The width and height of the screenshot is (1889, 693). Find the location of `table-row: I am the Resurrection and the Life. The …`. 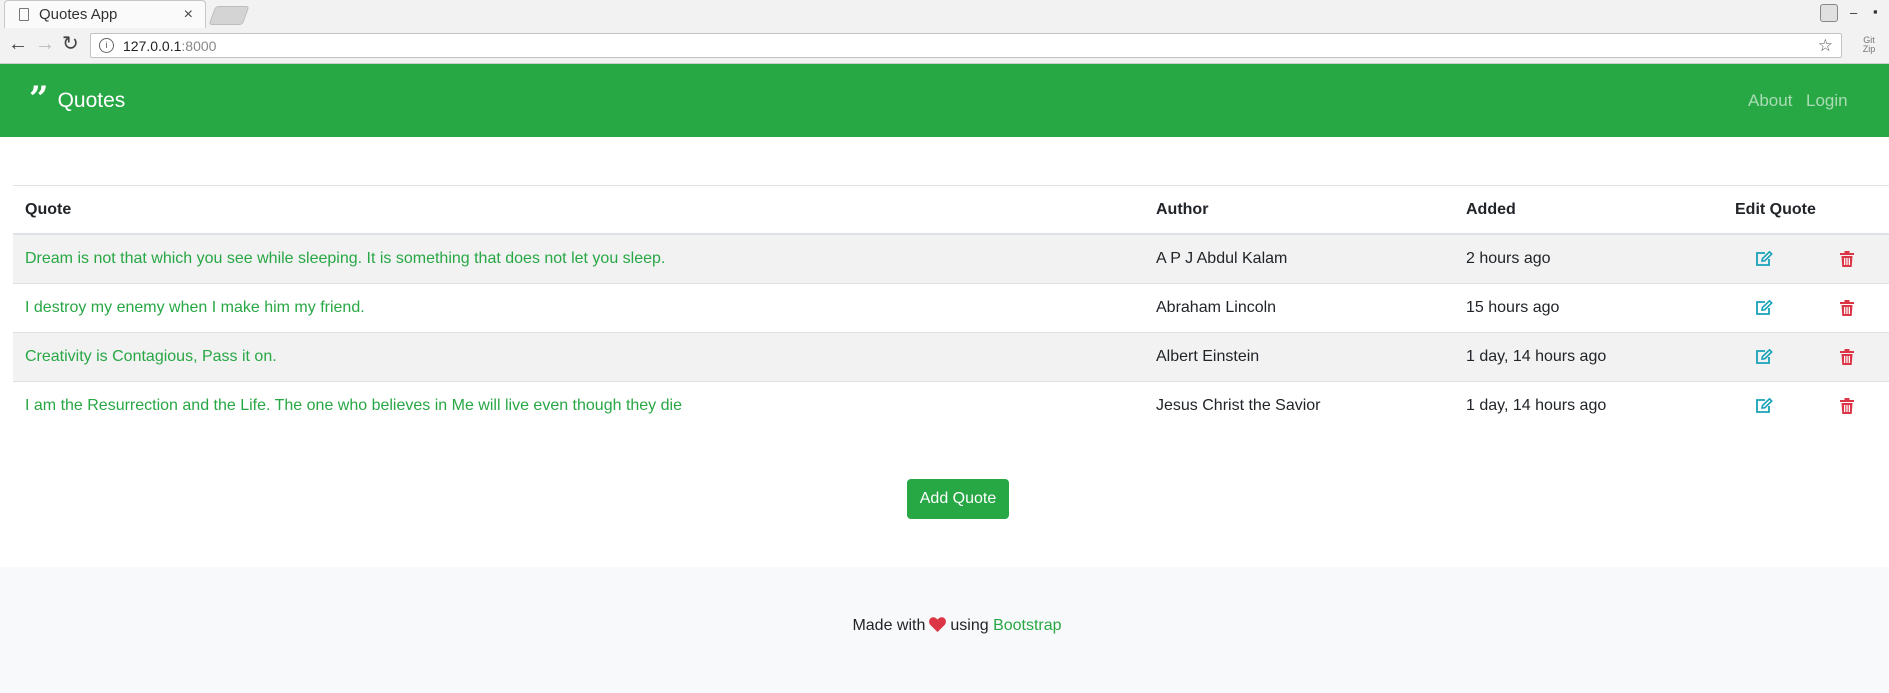

table-row: I am the Resurrection and the Life. The … is located at coordinates (951, 405).